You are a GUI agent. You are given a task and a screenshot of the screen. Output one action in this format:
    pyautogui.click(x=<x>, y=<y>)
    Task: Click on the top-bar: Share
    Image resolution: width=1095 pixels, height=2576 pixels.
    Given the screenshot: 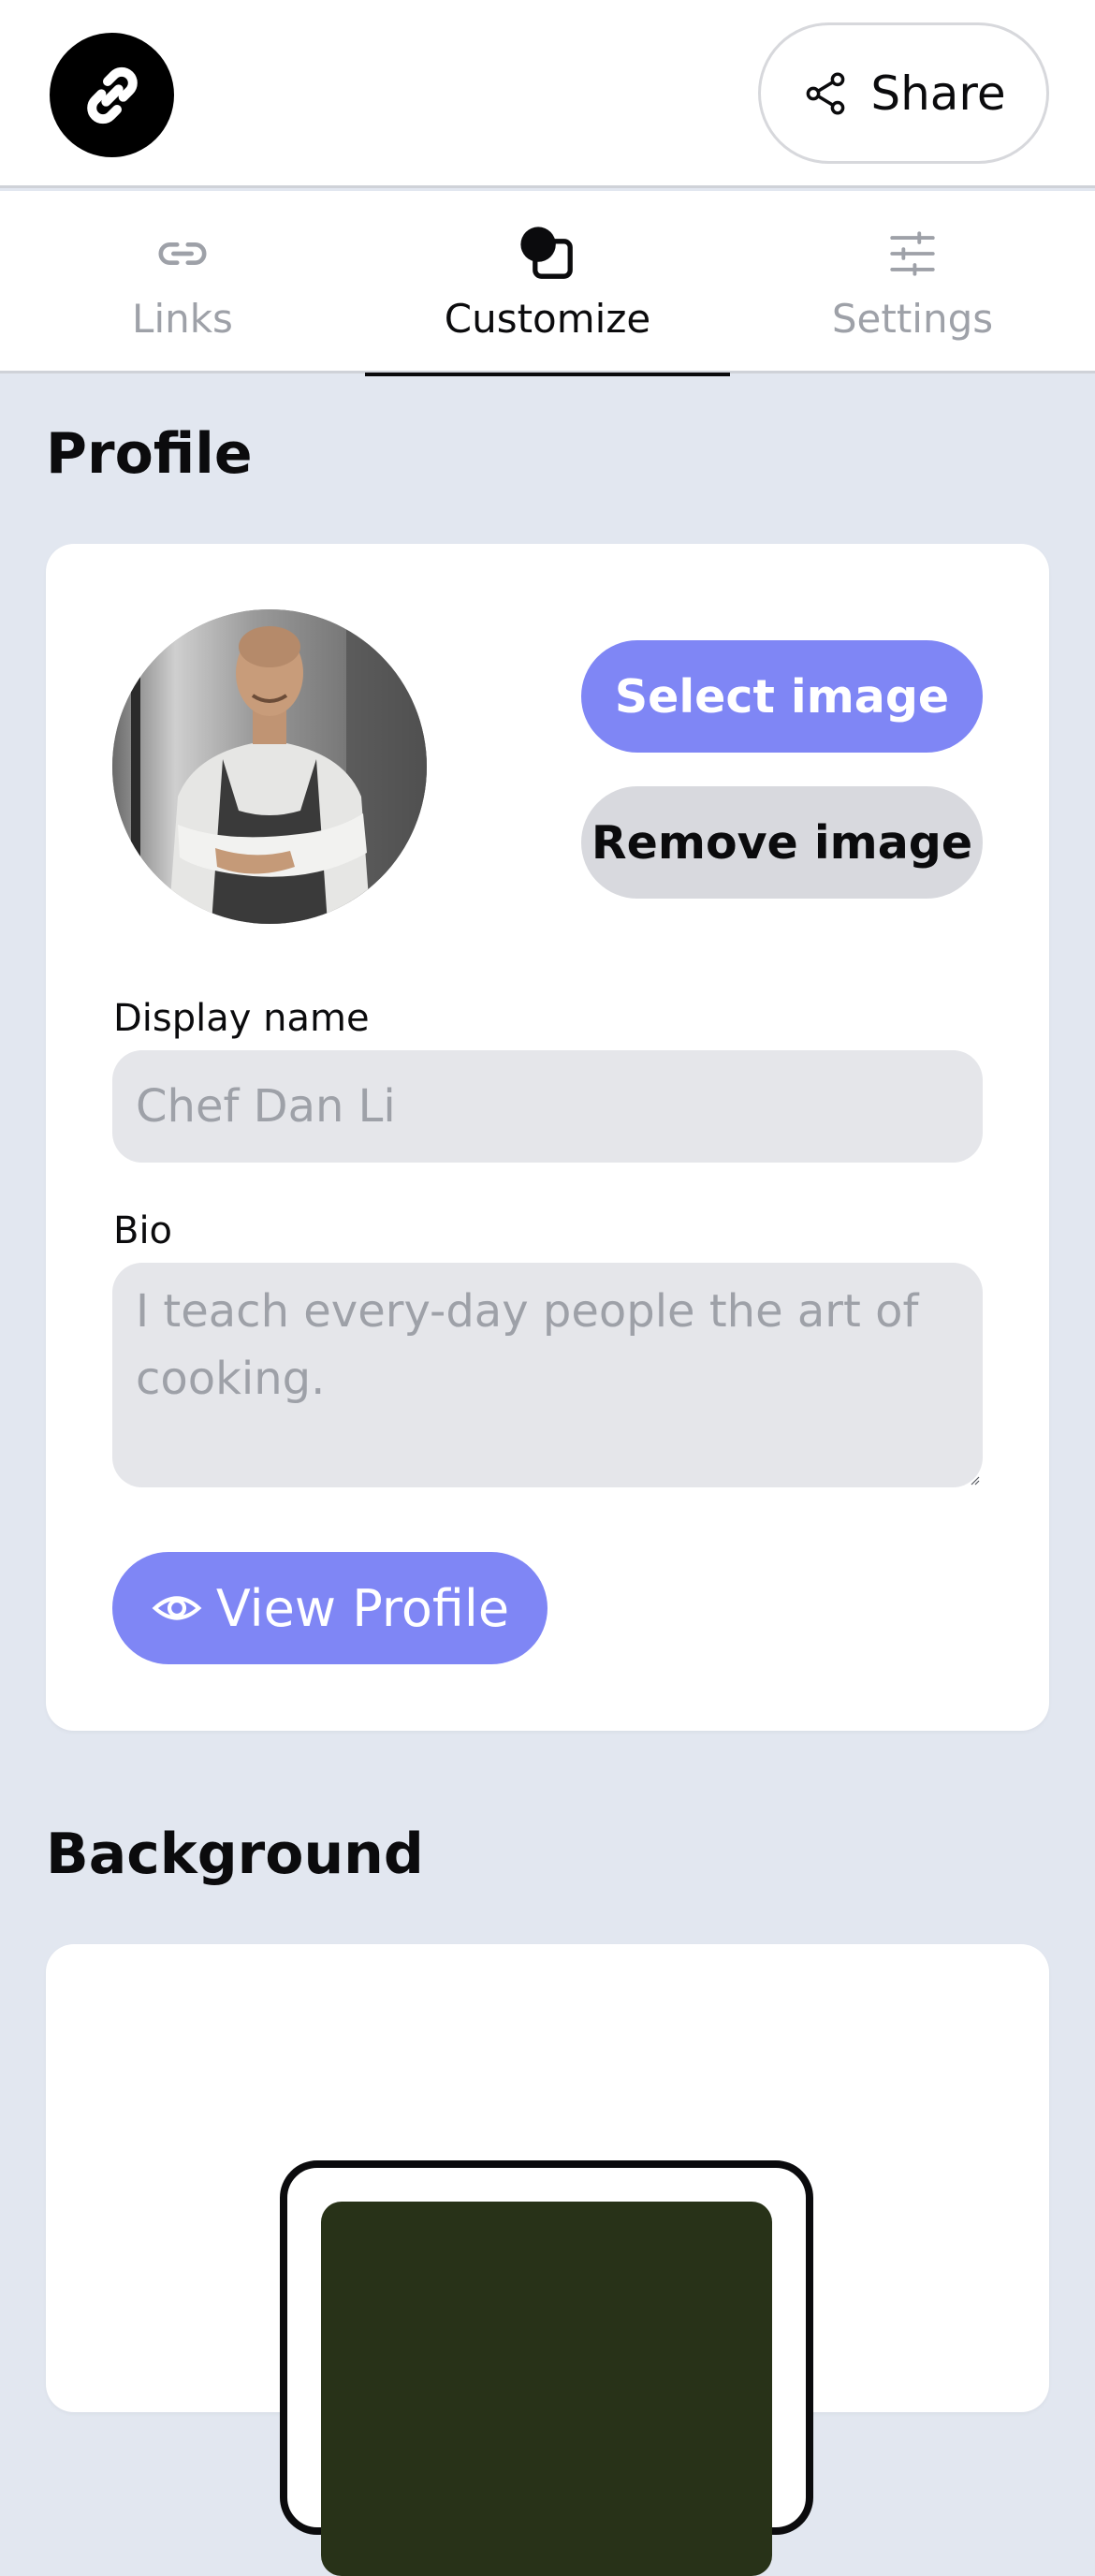 What is the action you would take?
    pyautogui.click(x=547, y=94)
    